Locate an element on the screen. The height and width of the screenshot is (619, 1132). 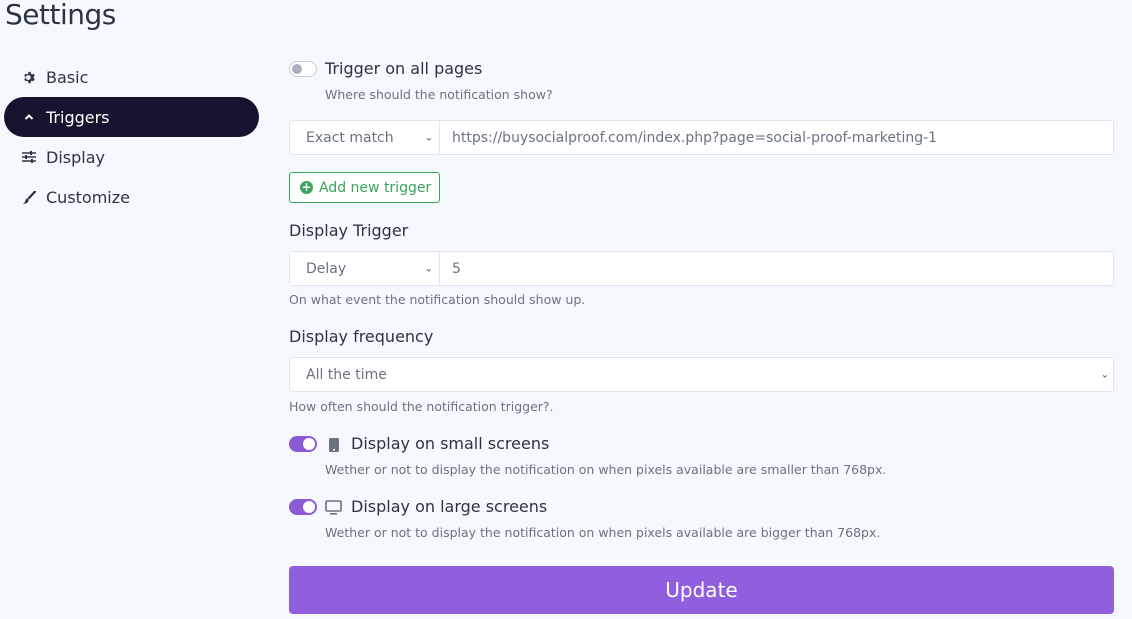
sliders-icon is located at coordinates (29, 157).